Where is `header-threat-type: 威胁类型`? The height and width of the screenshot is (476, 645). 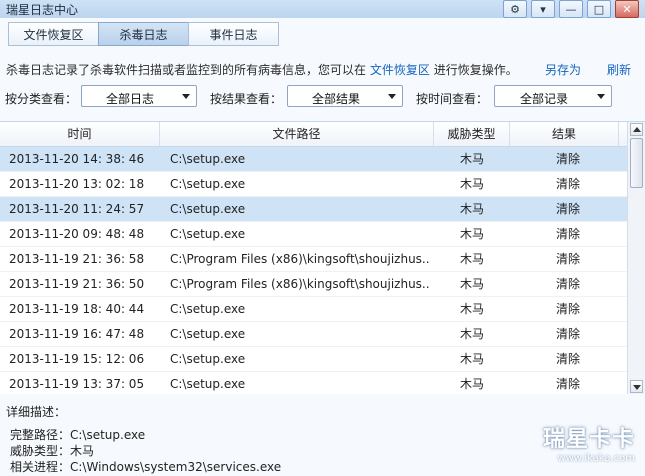 header-threat-type: 威胁类型 is located at coordinates (472, 134).